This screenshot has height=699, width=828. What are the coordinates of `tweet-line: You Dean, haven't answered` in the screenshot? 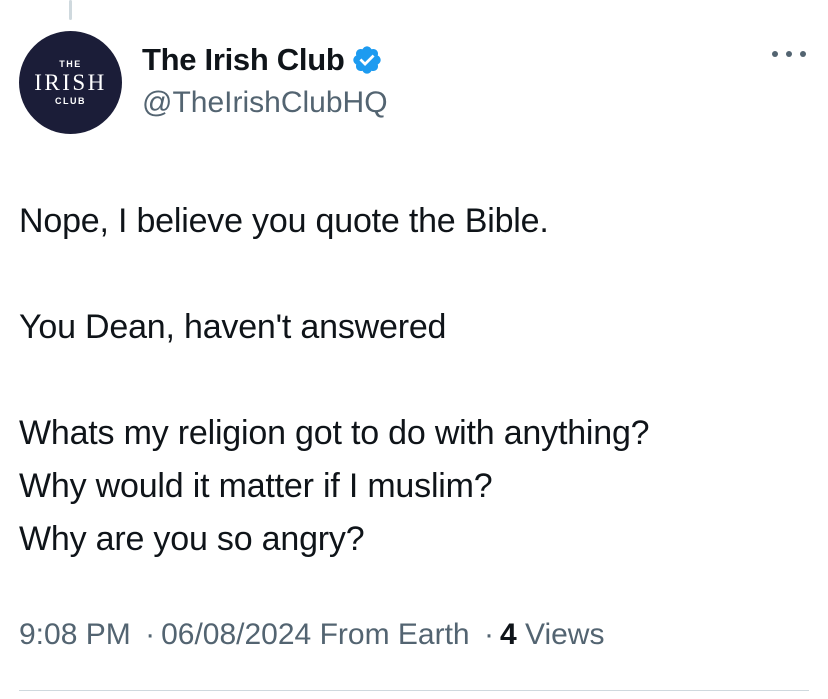 It's located at (233, 327).